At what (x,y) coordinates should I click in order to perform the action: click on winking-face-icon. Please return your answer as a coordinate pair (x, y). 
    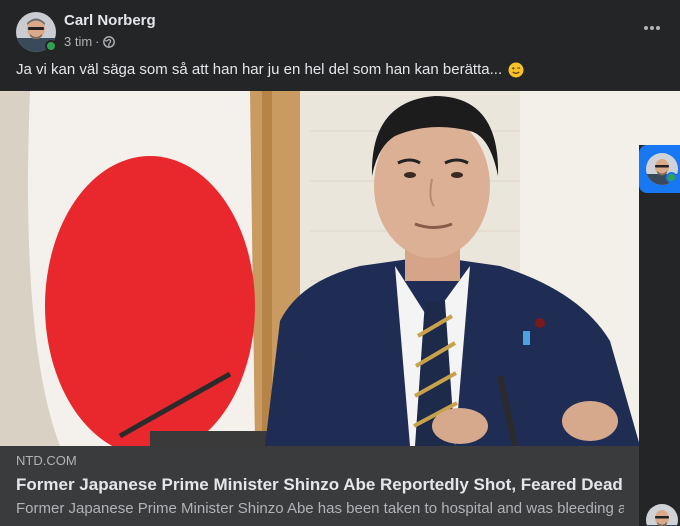
    Looking at the image, I should click on (516, 70).